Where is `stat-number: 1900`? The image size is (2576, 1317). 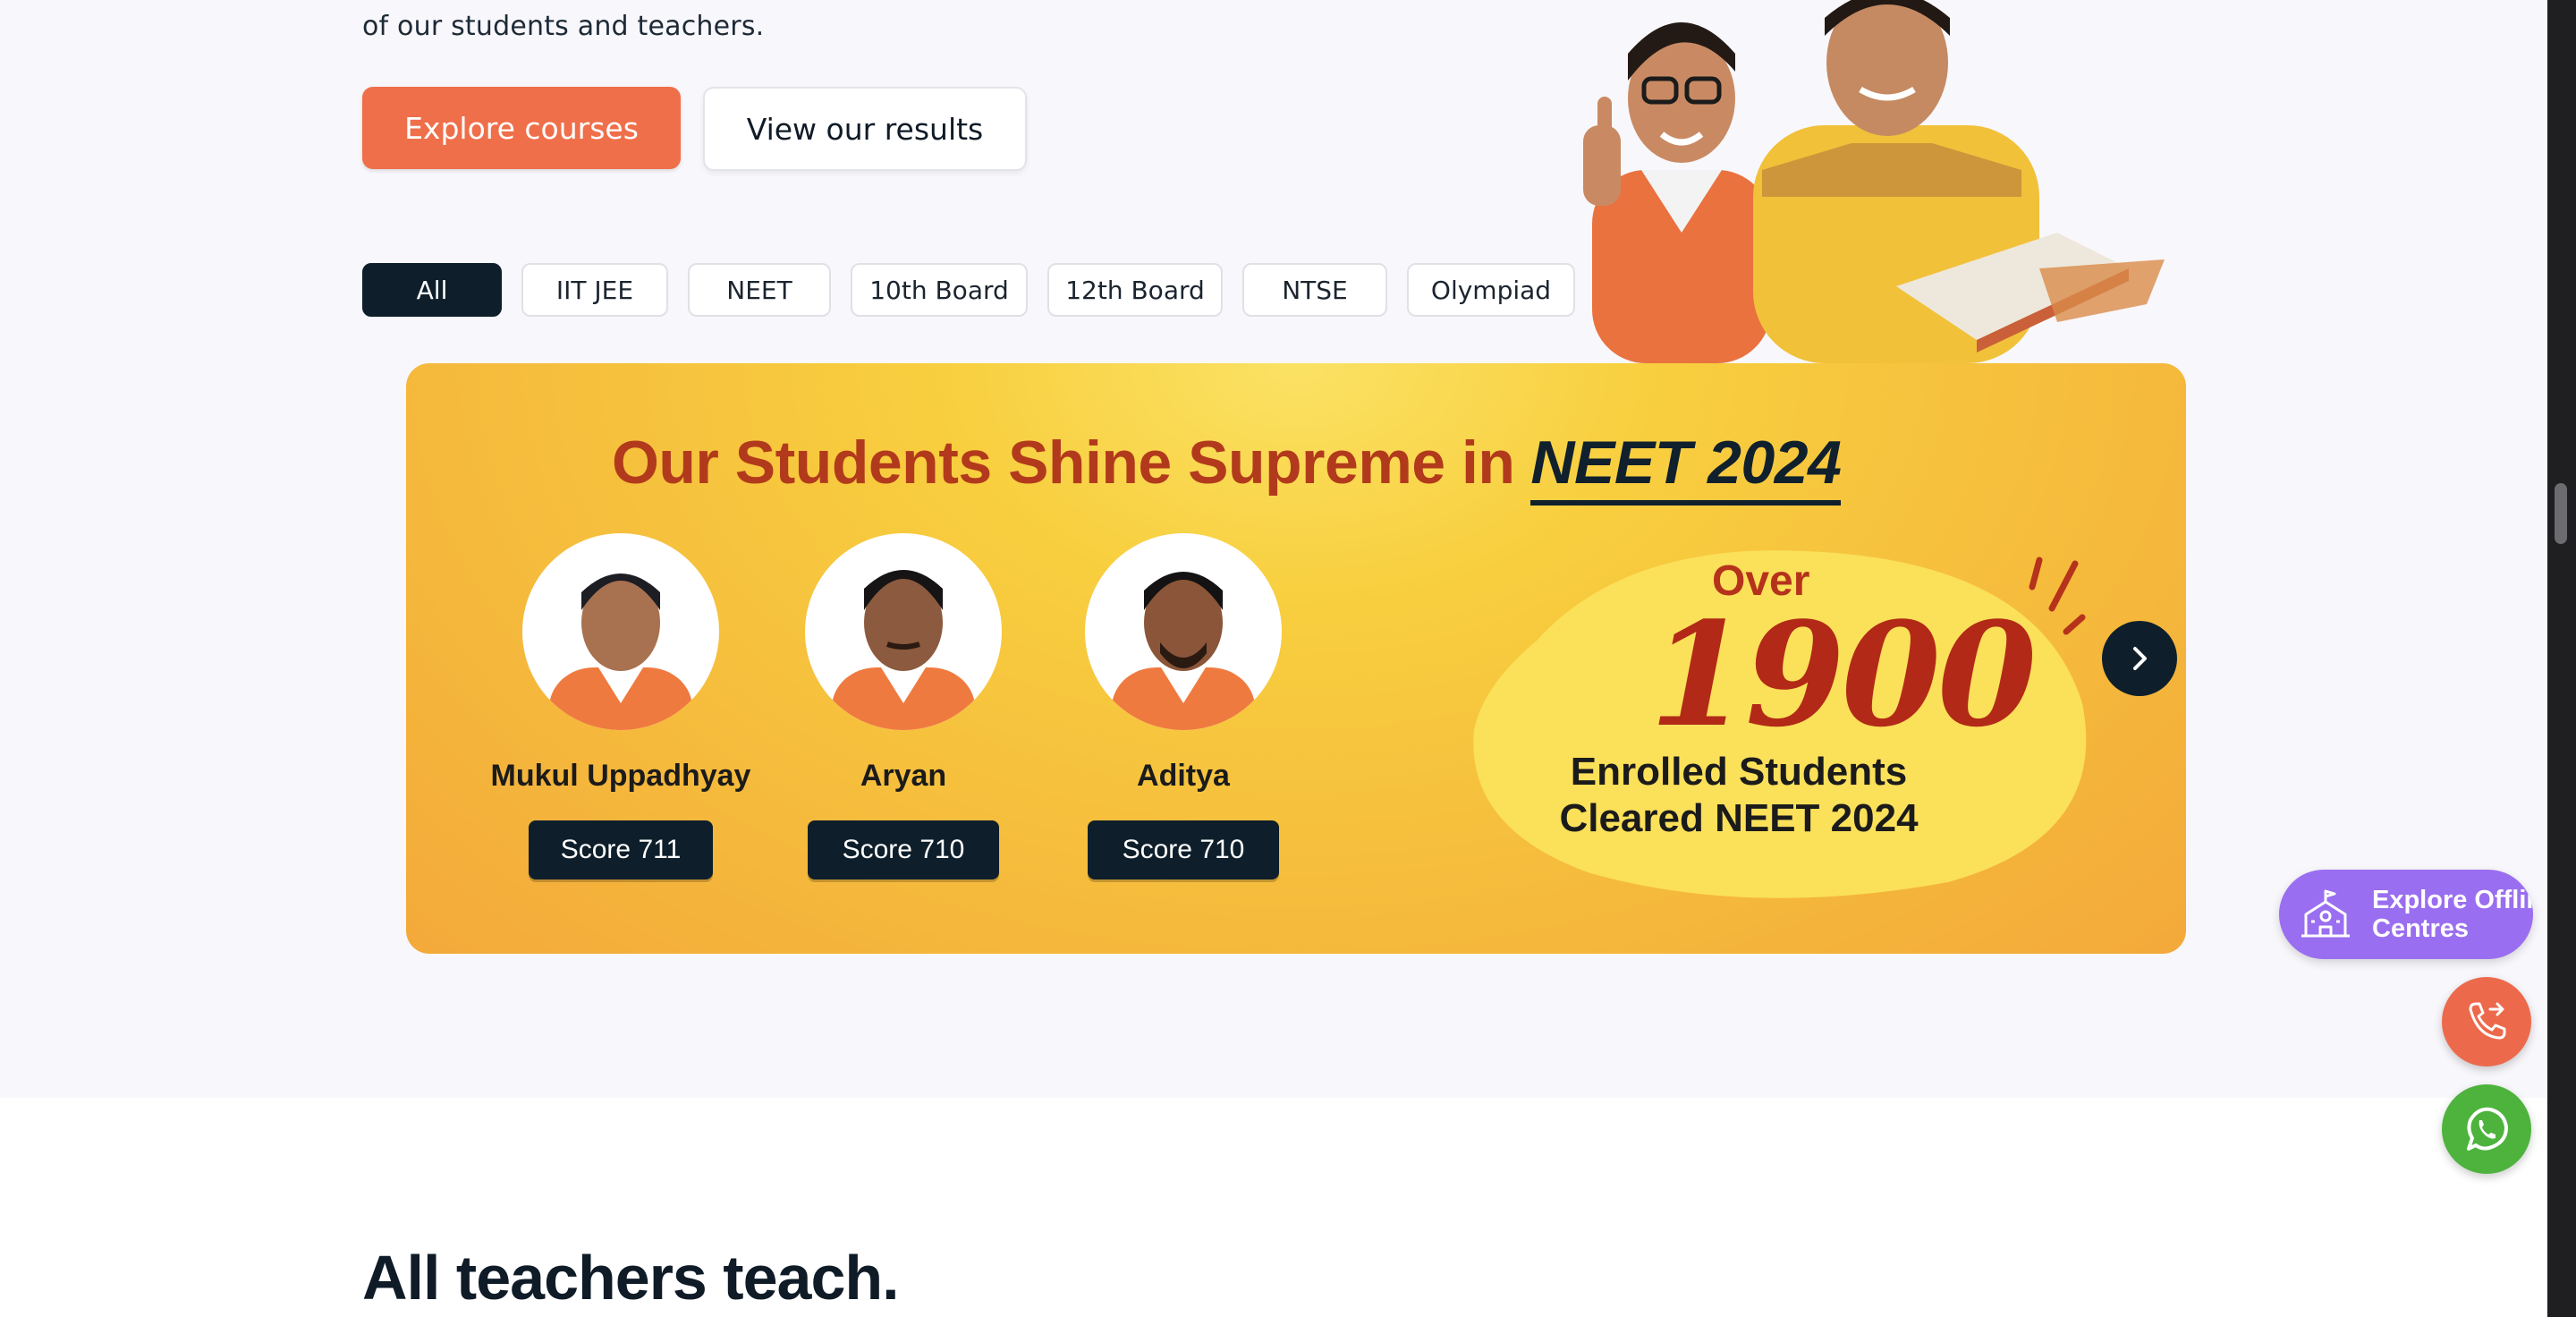 stat-number: 1900 is located at coordinates (1843, 675).